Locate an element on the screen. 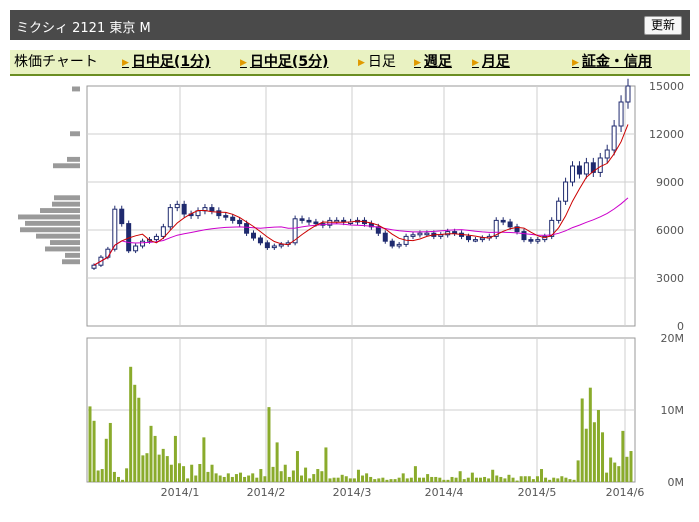  volume-tick-label: 10M is located at coordinates (673, 410).